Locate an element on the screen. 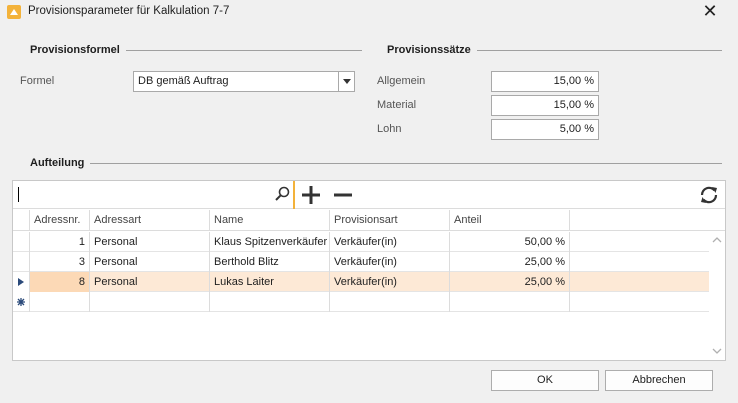  cancel-button: Abbrechen is located at coordinates (659, 380).